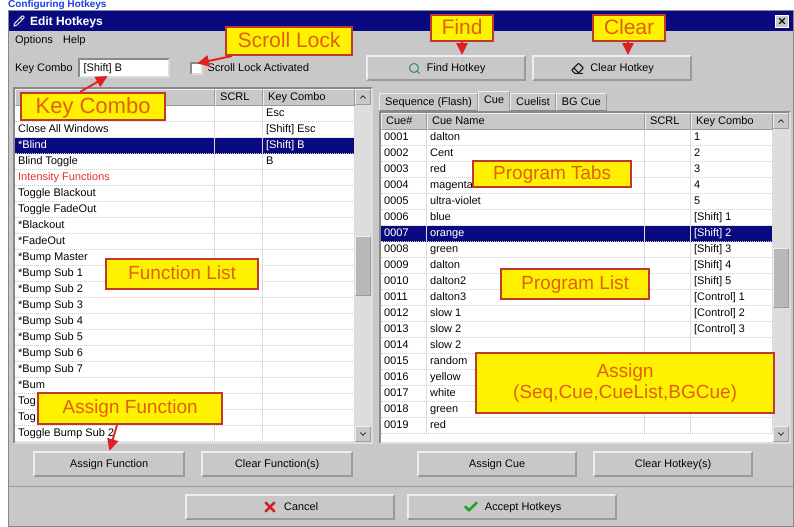 This screenshot has width=794, height=527. I want to click on cue-number: 0009, so click(404, 265).